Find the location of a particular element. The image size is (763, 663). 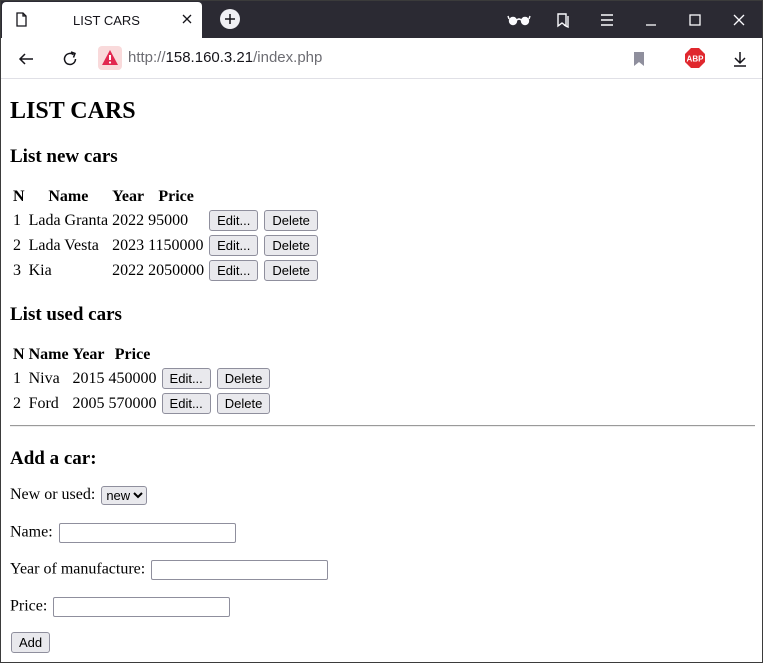

new-or-used-label: New or used: is located at coordinates (53, 495).